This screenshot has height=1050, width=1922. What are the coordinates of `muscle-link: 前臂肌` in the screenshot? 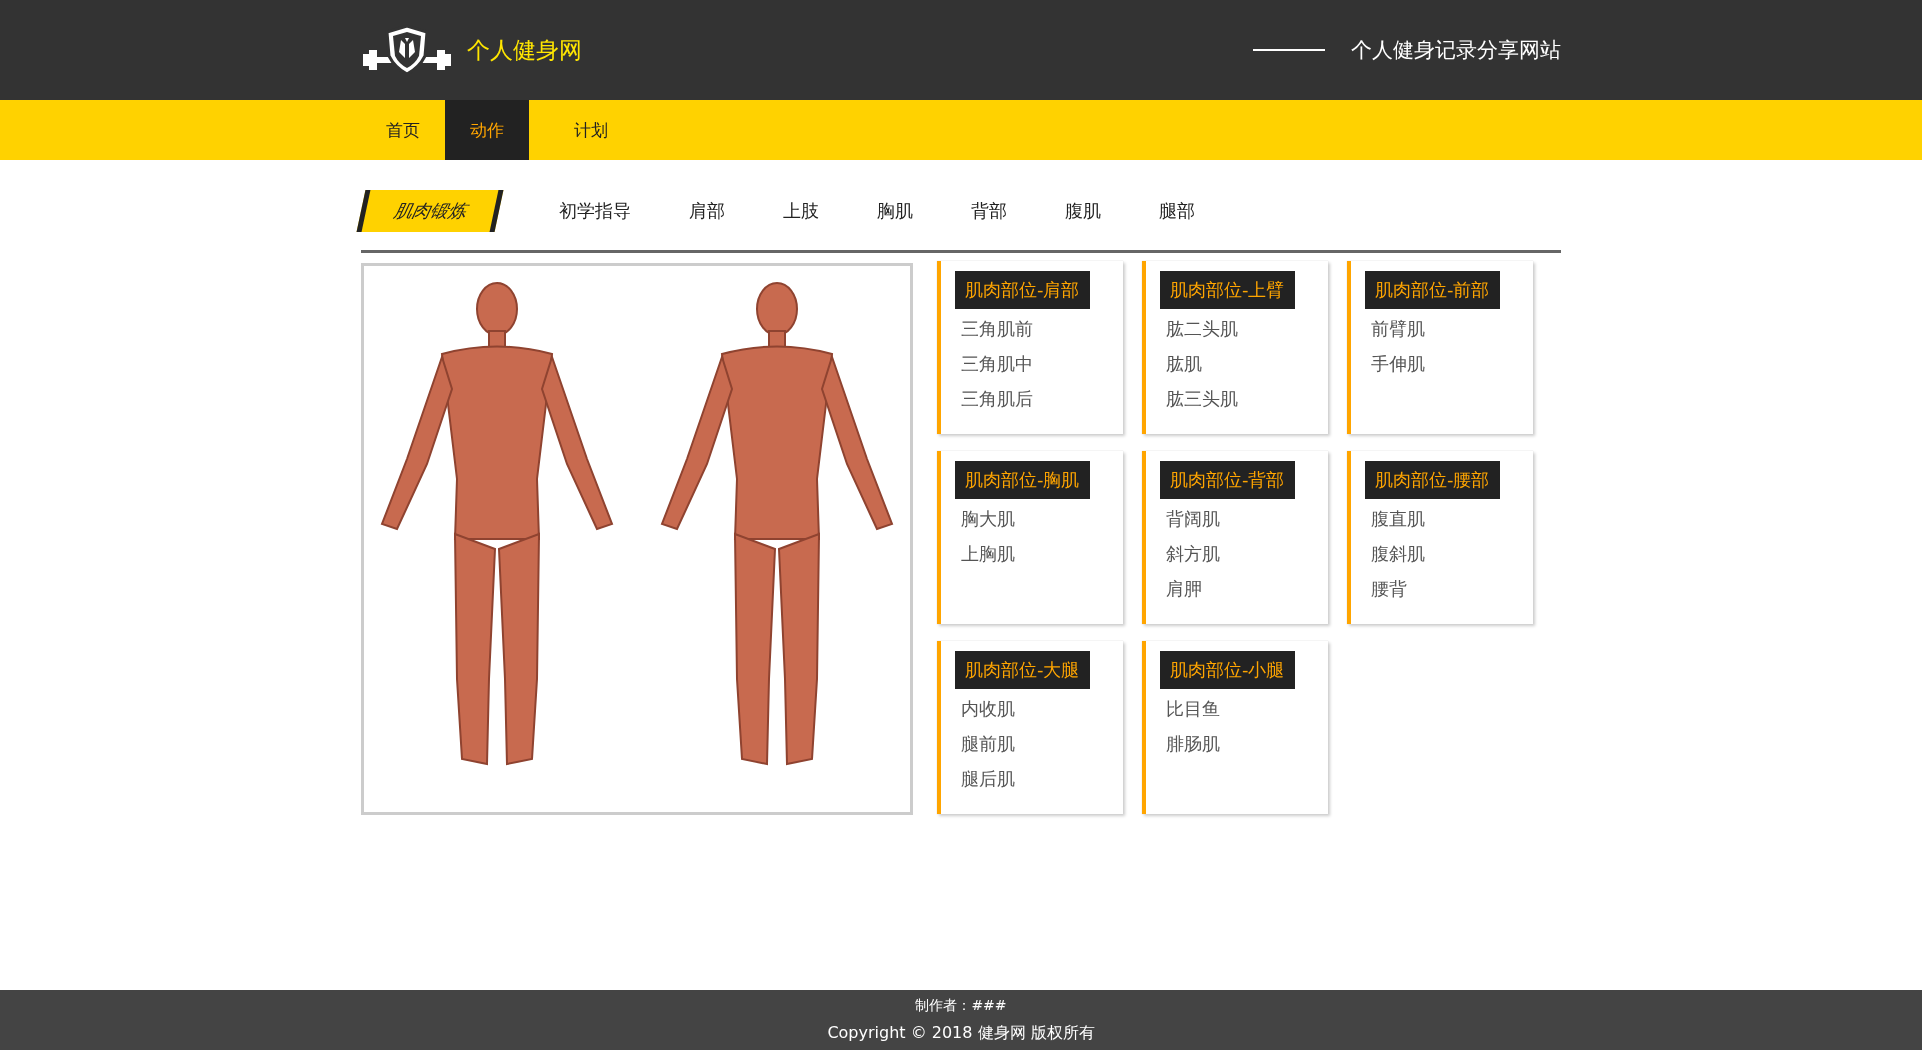 It's located at (1395, 328).